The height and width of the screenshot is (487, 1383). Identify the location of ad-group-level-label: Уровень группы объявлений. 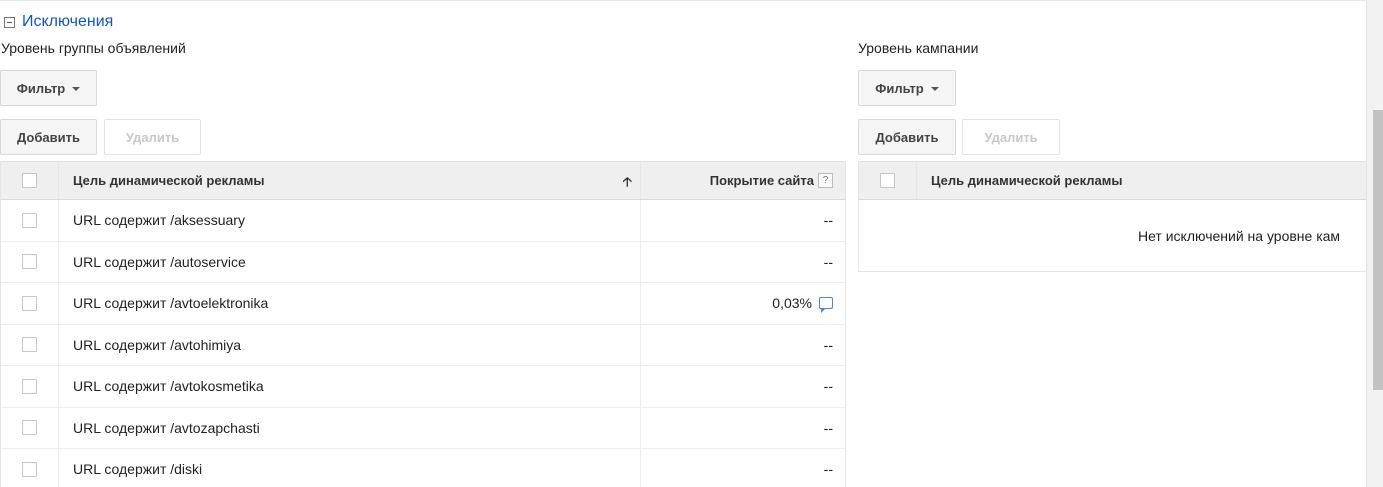
(93, 48).